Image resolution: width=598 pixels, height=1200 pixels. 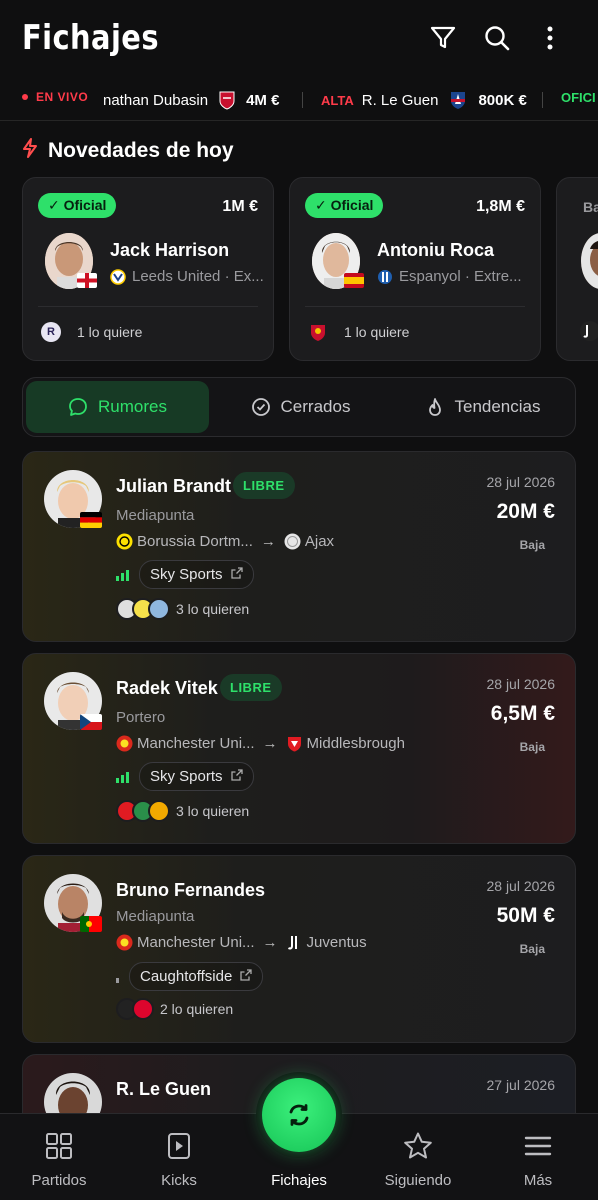 What do you see at coordinates (292, 541) in the screenshot?
I see `ajax-crest-icon` at bounding box center [292, 541].